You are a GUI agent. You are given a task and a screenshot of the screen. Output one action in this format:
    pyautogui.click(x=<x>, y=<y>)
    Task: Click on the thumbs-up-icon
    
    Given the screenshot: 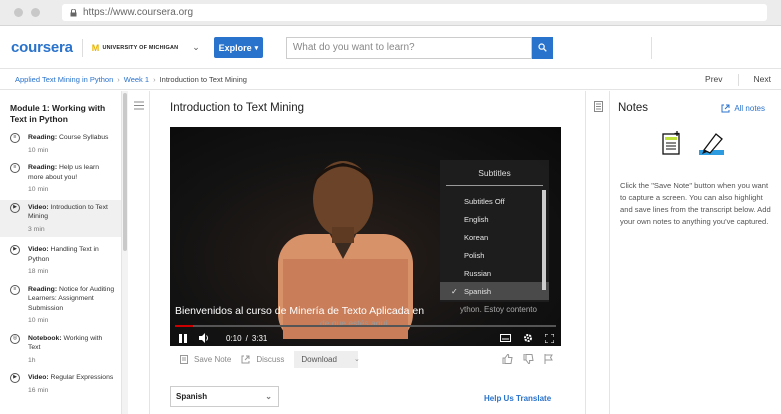 What is the action you would take?
    pyautogui.click(x=507, y=359)
    